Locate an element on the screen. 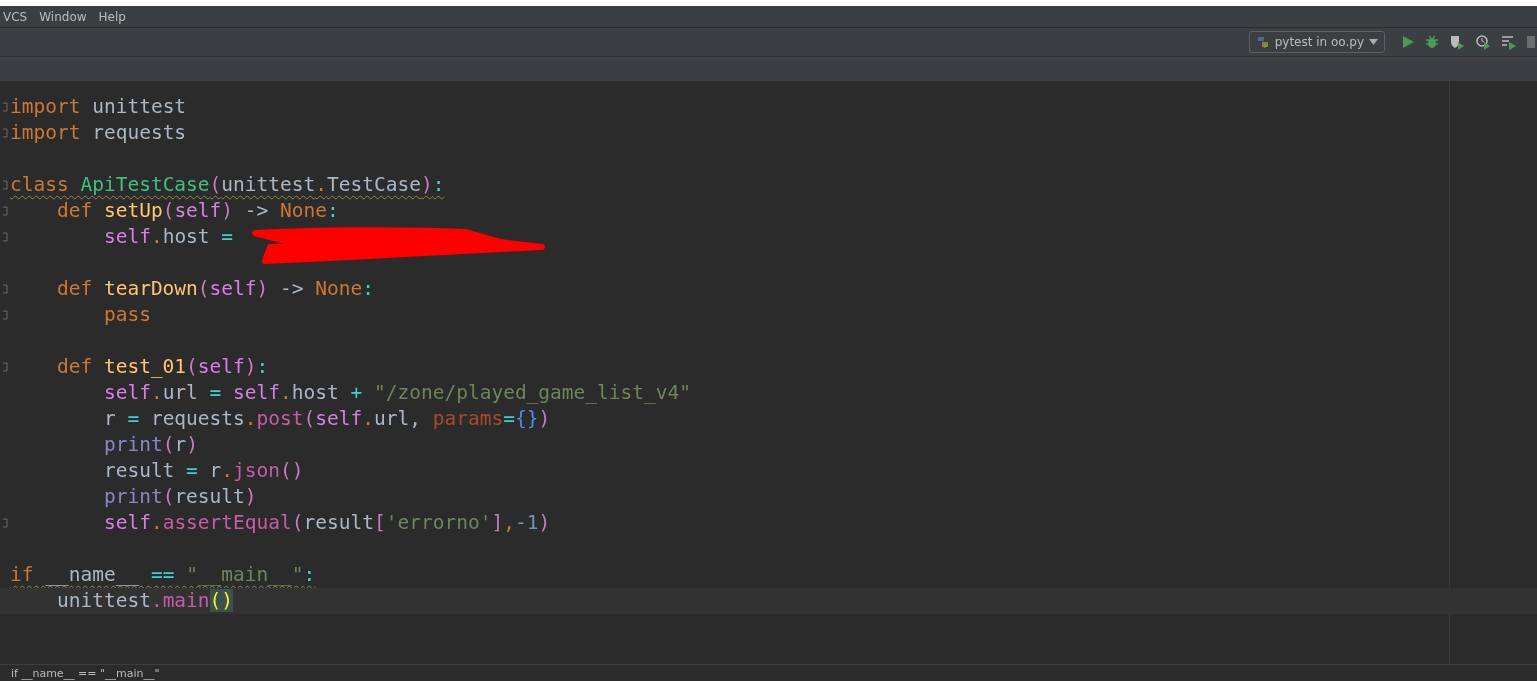  code-line: import unittest is located at coordinates (98, 107).